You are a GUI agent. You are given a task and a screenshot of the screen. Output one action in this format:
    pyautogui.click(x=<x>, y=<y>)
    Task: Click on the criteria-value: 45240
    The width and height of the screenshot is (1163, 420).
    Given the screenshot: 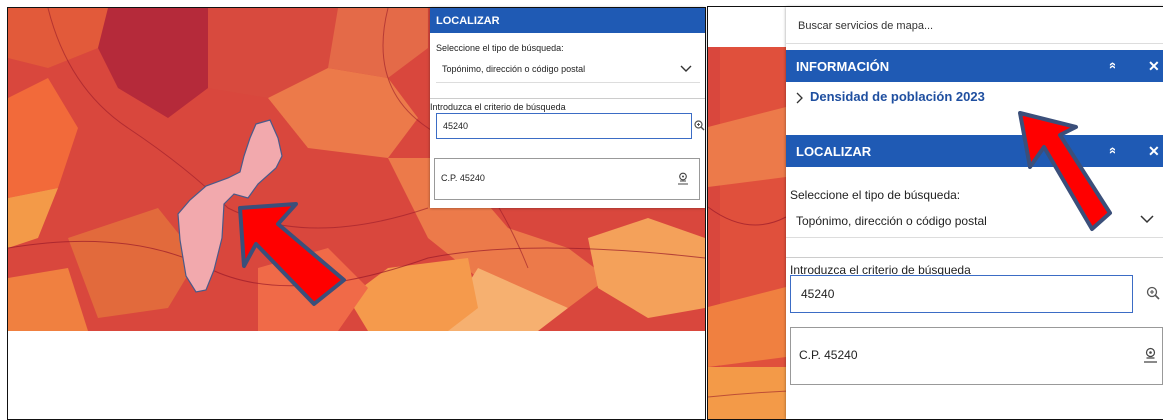 What is the action you would take?
    pyautogui.click(x=456, y=126)
    